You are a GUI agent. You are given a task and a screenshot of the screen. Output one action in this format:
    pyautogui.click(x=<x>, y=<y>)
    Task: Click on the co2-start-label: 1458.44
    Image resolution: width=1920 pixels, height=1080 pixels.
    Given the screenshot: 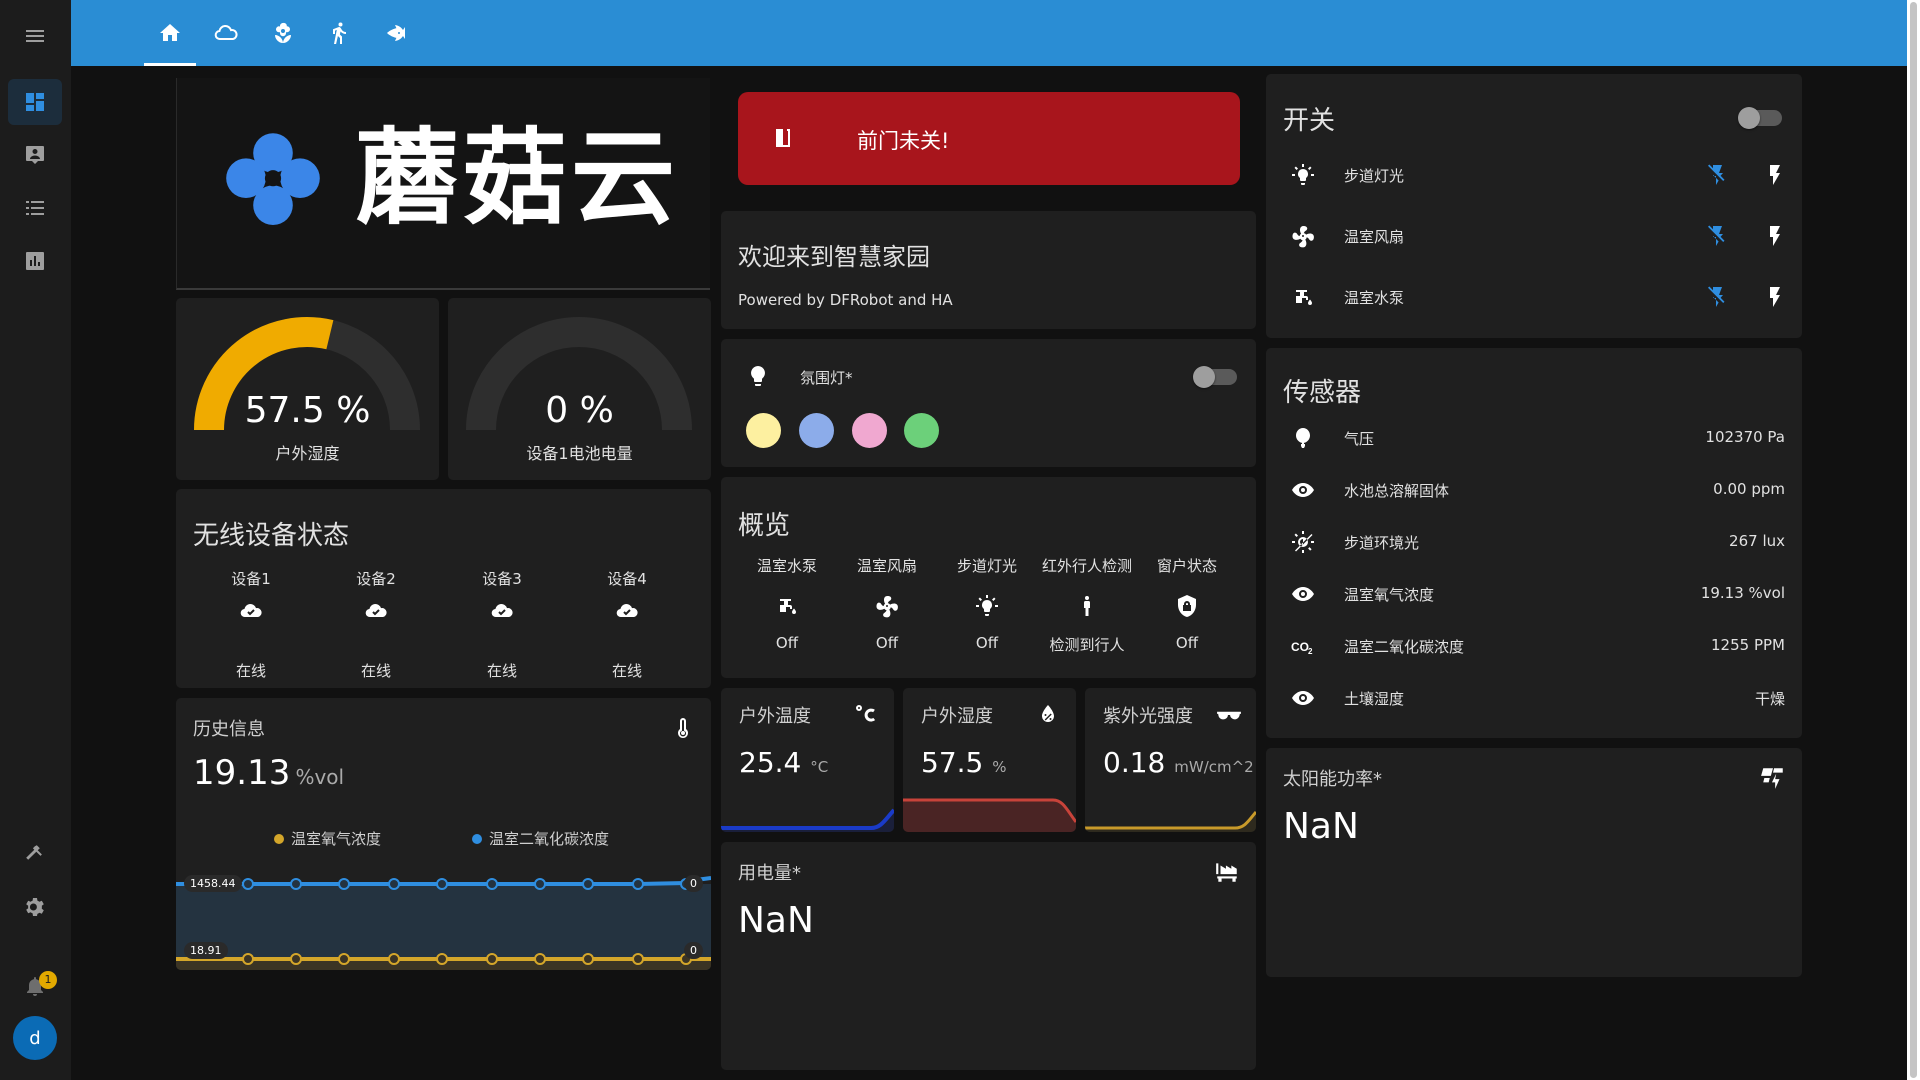 What is the action you would take?
    pyautogui.click(x=213, y=883)
    